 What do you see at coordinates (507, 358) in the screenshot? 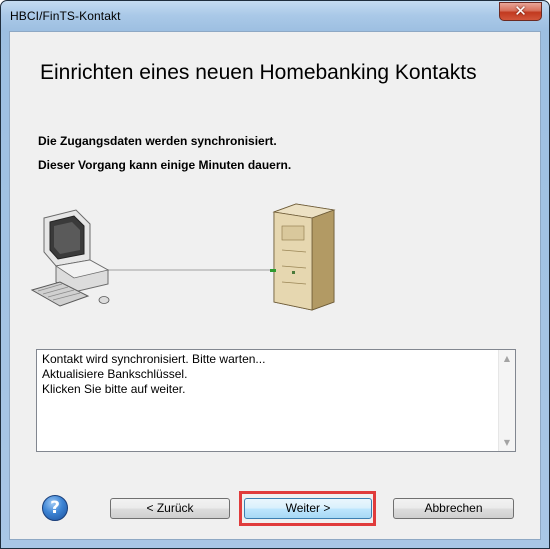
I see `scroll-up-icon: ▲` at bounding box center [507, 358].